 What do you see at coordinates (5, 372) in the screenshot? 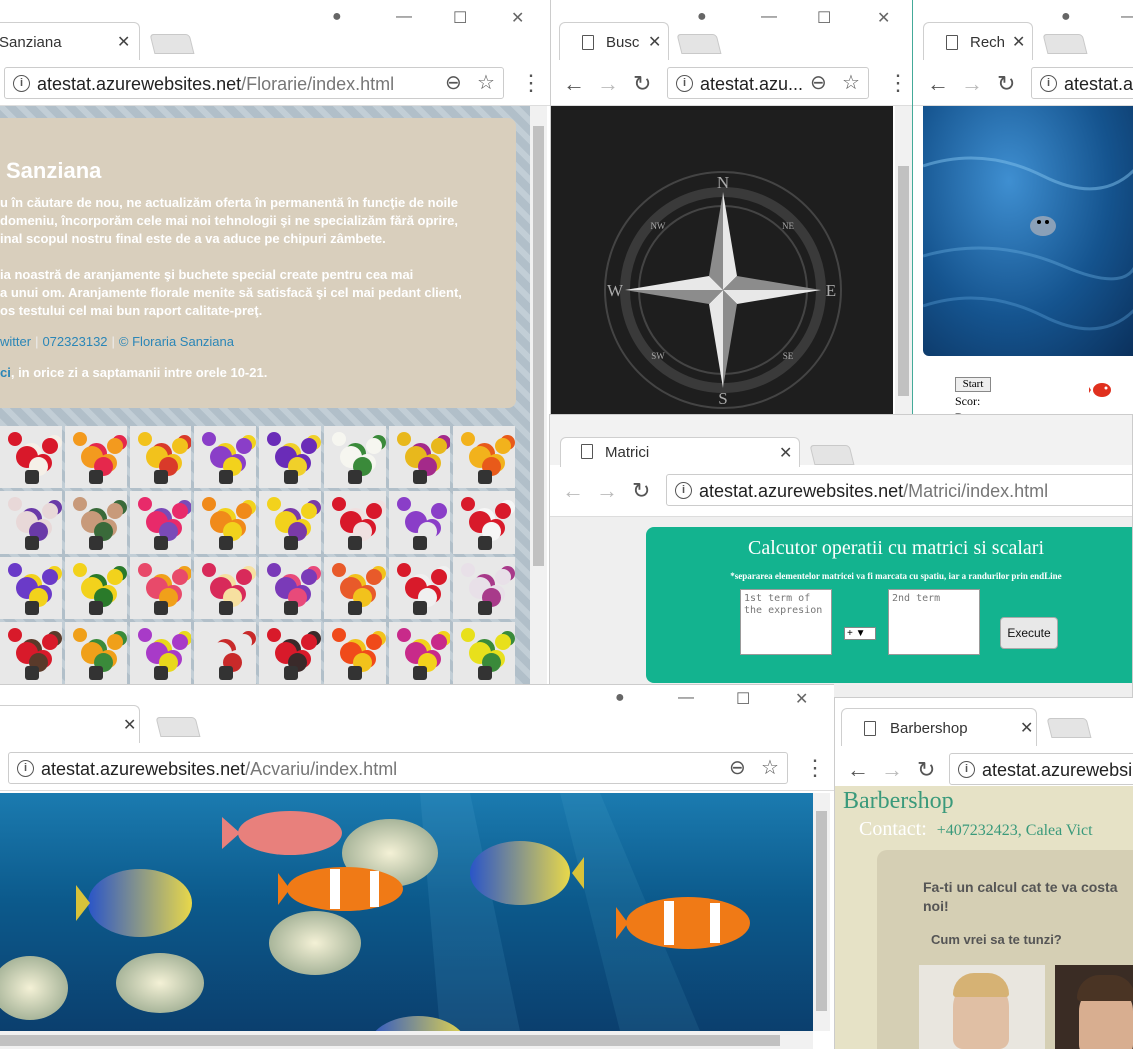
I see `hours-link: ci` at bounding box center [5, 372].